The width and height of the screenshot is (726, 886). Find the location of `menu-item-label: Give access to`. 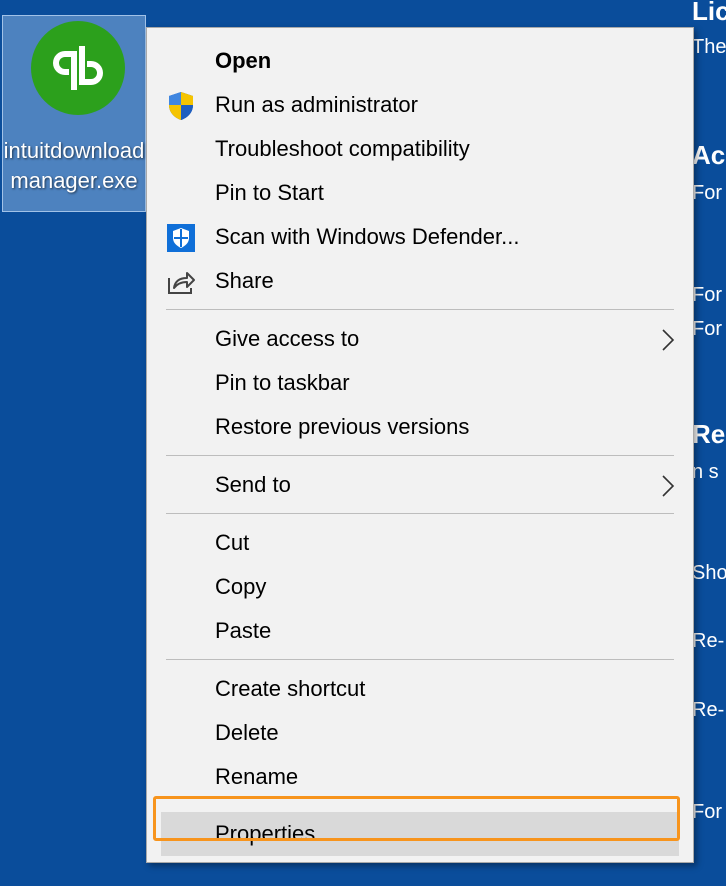

menu-item-label: Give access to is located at coordinates (287, 338).